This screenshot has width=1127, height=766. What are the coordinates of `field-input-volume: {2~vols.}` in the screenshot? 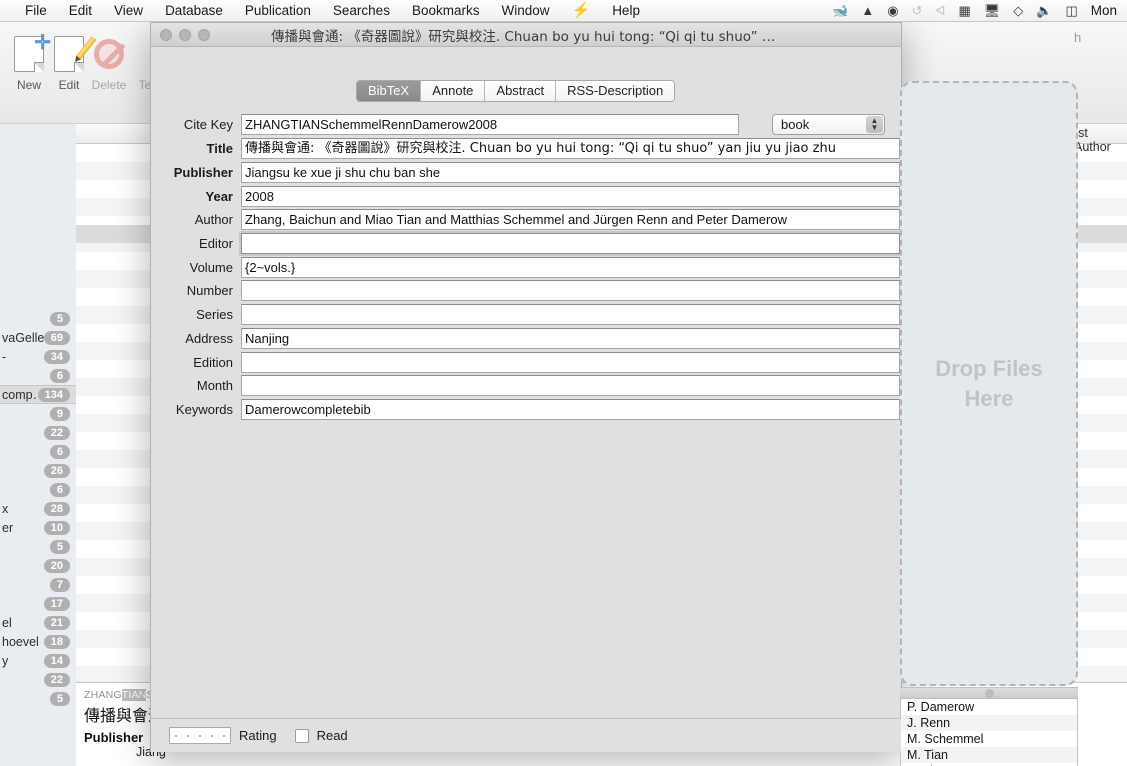 It's located at (570, 267).